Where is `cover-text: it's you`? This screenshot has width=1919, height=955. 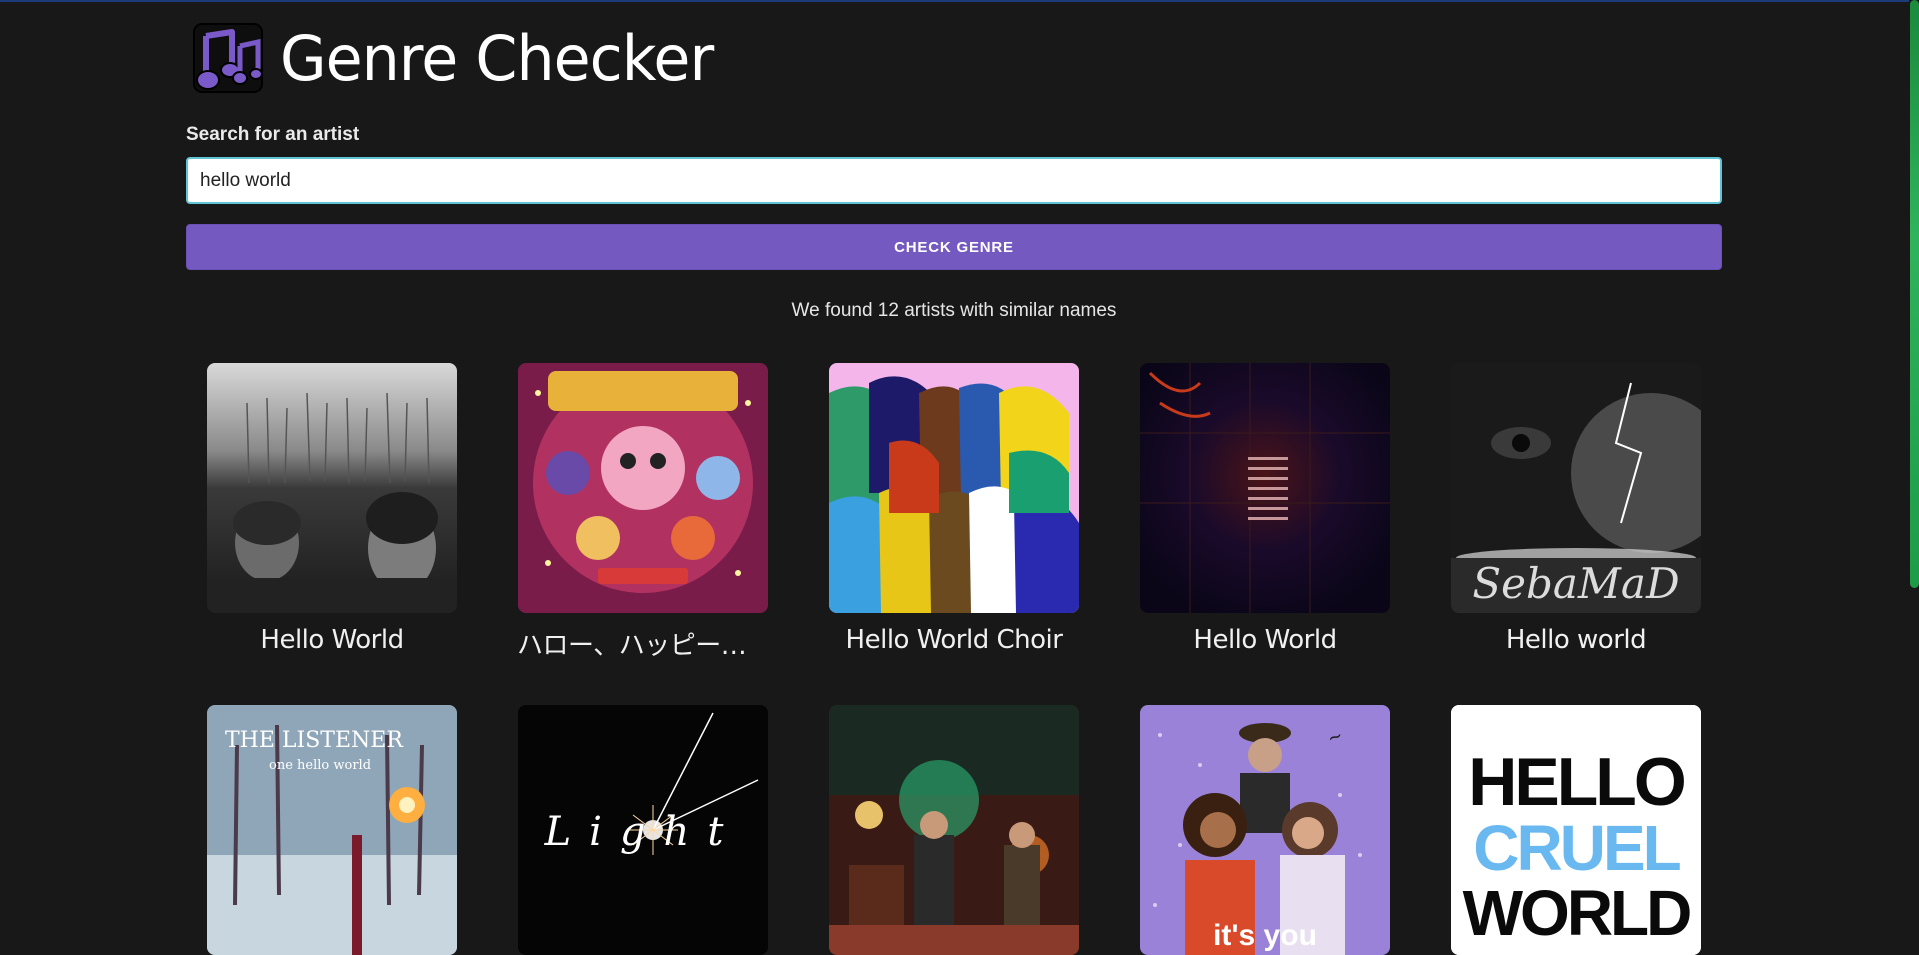
cover-text: it's you is located at coordinates (1265, 935).